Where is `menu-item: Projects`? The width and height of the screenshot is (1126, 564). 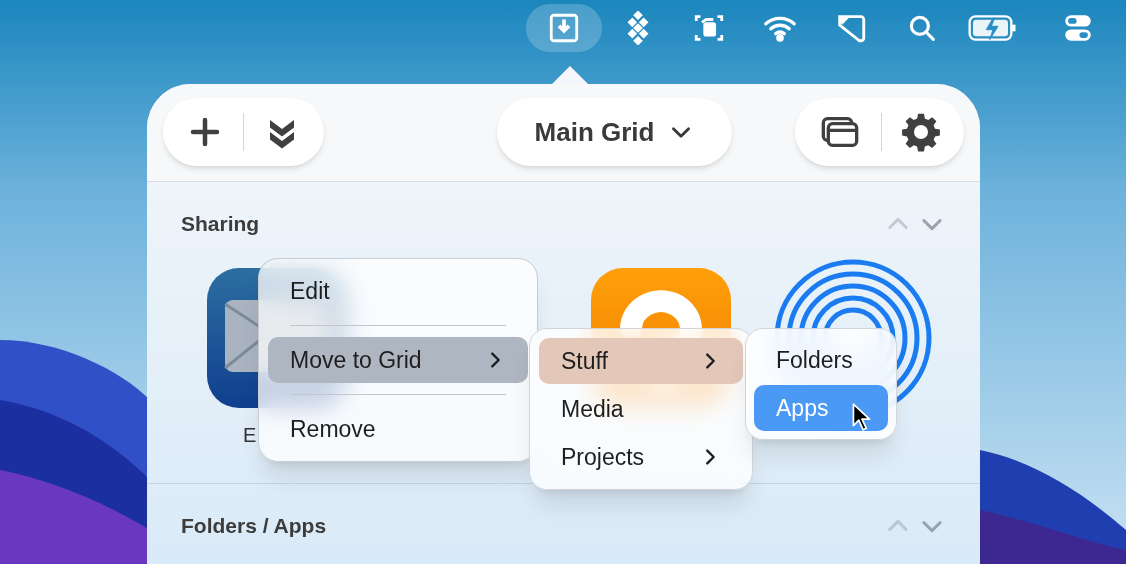
menu-item: Projects is located at coordinates (641, 457).